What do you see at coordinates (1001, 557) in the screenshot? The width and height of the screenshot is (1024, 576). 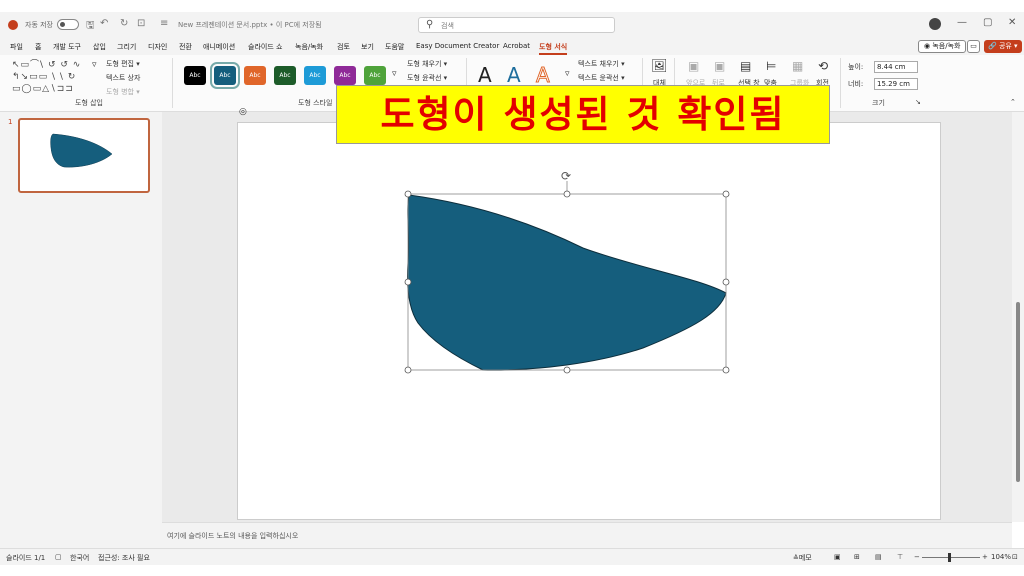 I see `zoom-level: 104%` at bounding box center [1001, 557].